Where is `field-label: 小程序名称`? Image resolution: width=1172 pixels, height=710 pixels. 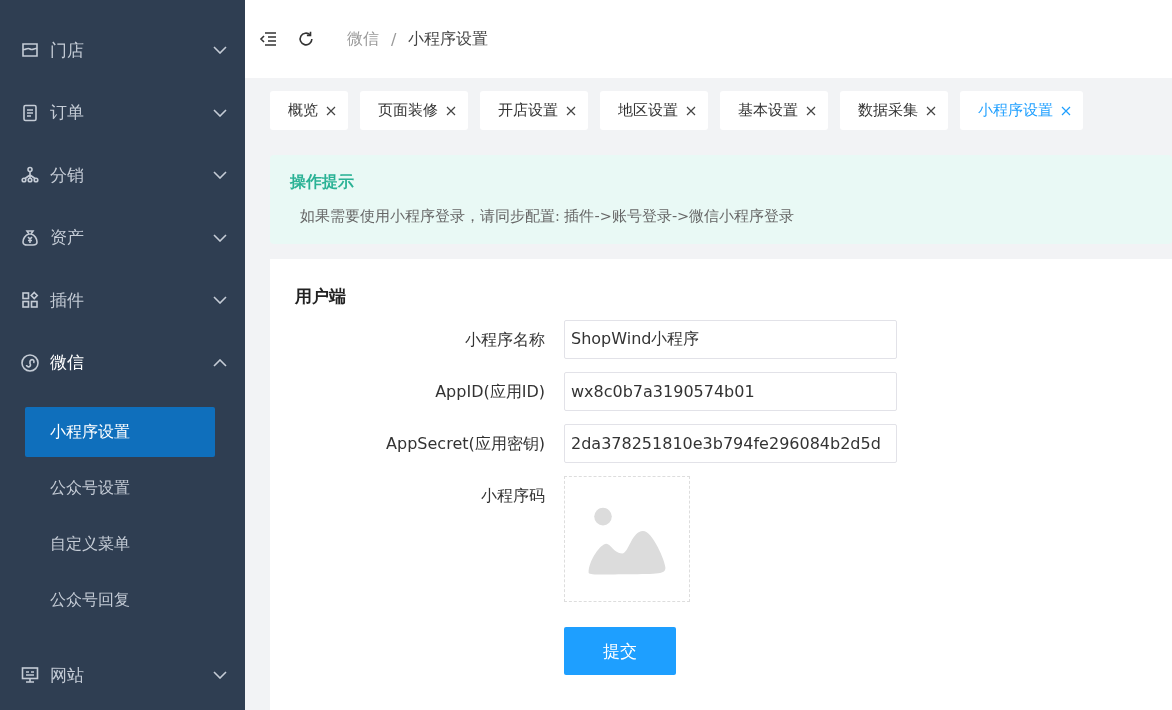
field-label: 小程序名称 is located at coordinates (505, 340).